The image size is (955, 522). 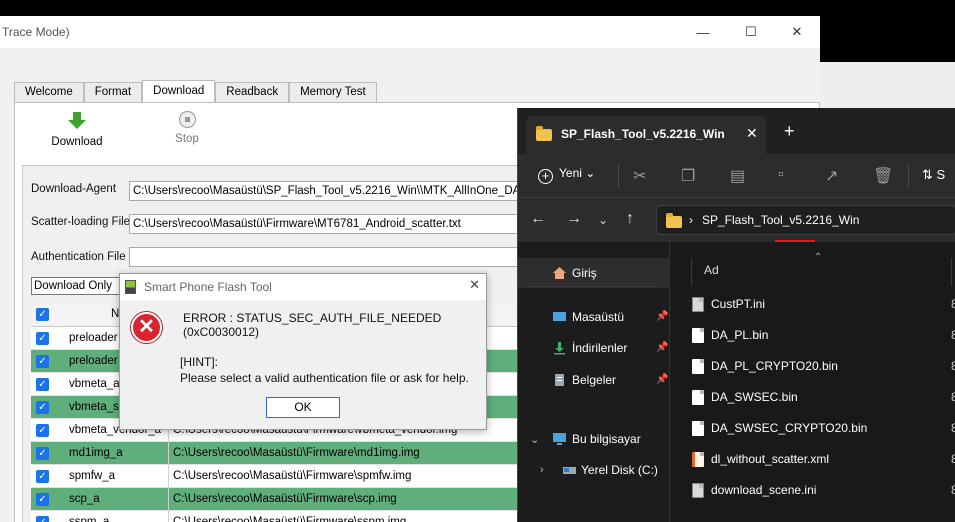 What do you see at coordinates (187, 139) in the screenshot?
I see `stop-button-label: Stop` at bounding box center [187, 139].